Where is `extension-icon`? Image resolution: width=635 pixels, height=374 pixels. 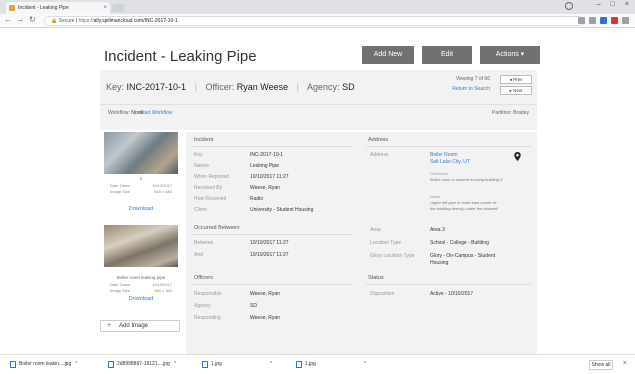 extension-icon is located at coordinates (603, 20).